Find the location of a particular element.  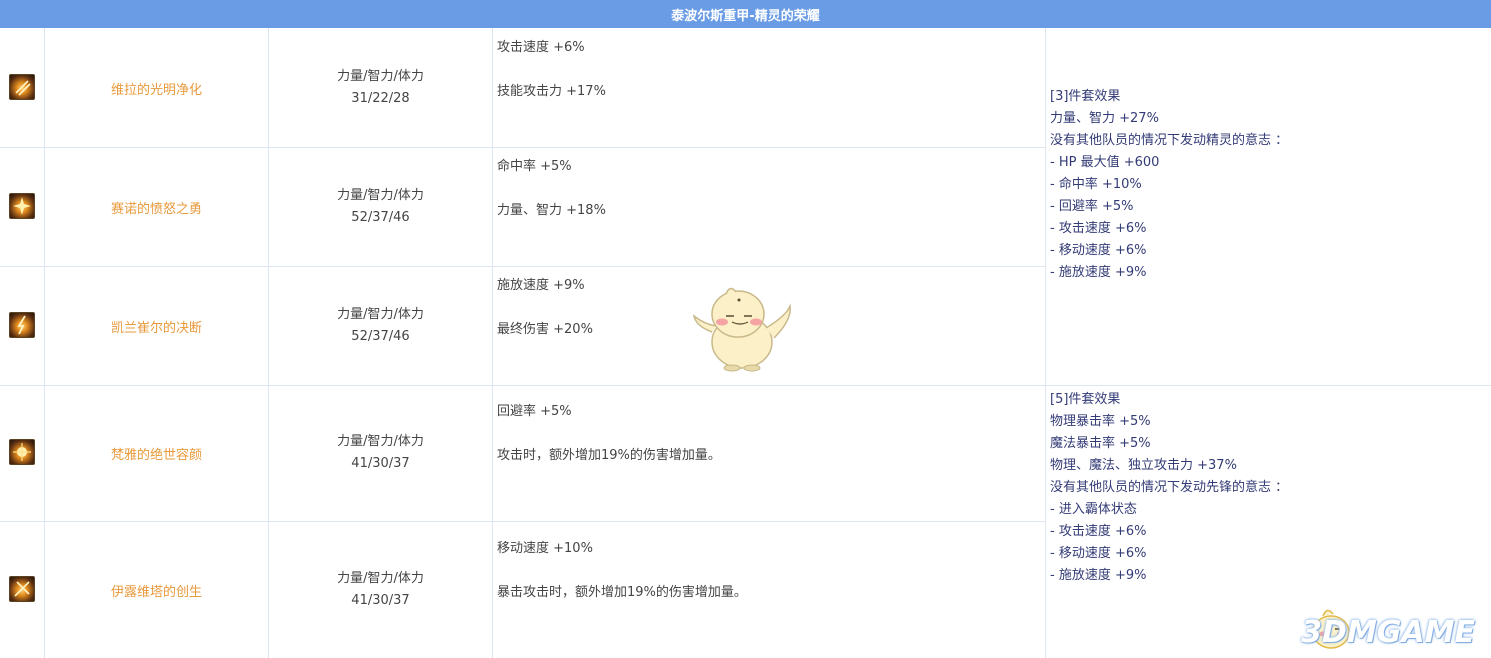

set-line: 物理暴击率 +5% is located at coordinates (1100, 421).